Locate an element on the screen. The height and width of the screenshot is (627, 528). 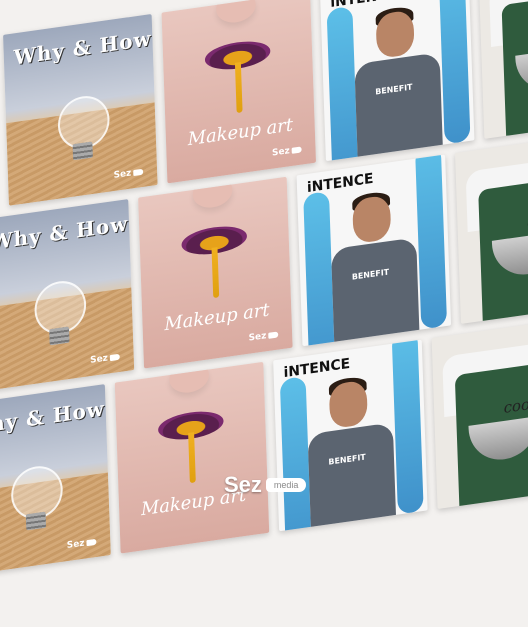
card-cook-3: cook meal is located at coordinates (479, 413).